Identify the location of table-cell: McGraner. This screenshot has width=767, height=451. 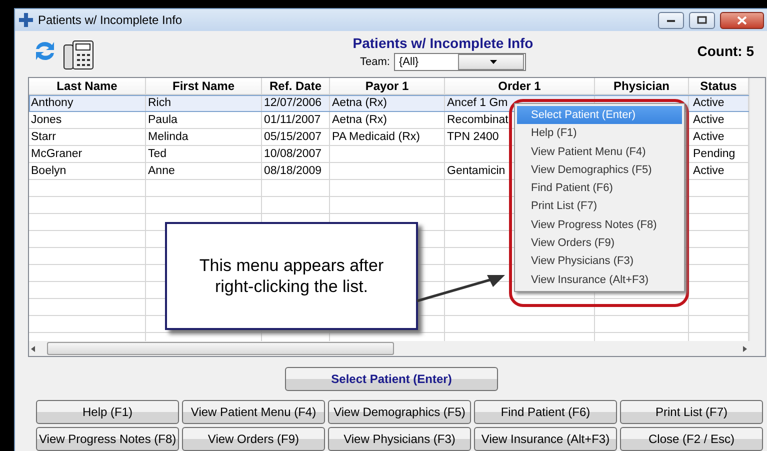
(56, 154).